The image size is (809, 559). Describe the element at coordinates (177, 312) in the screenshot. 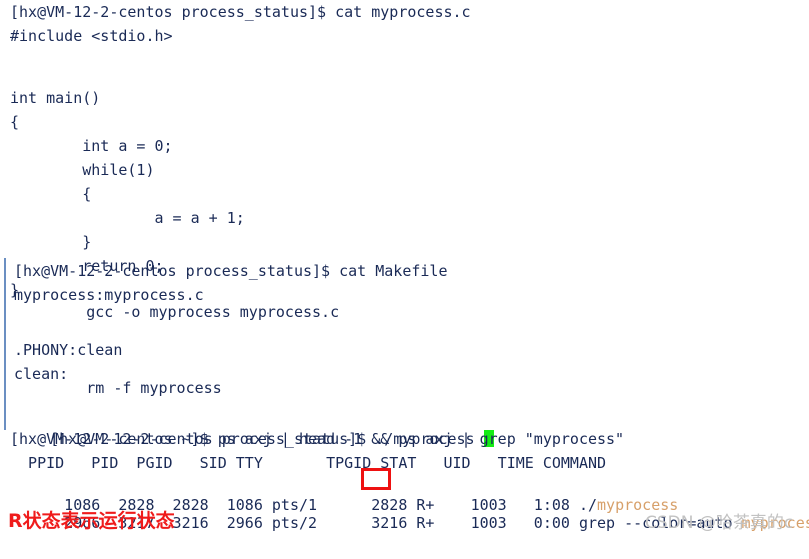

I see `makefile-line-gcc: gcc -o myprocess myprocess.c` at that location.